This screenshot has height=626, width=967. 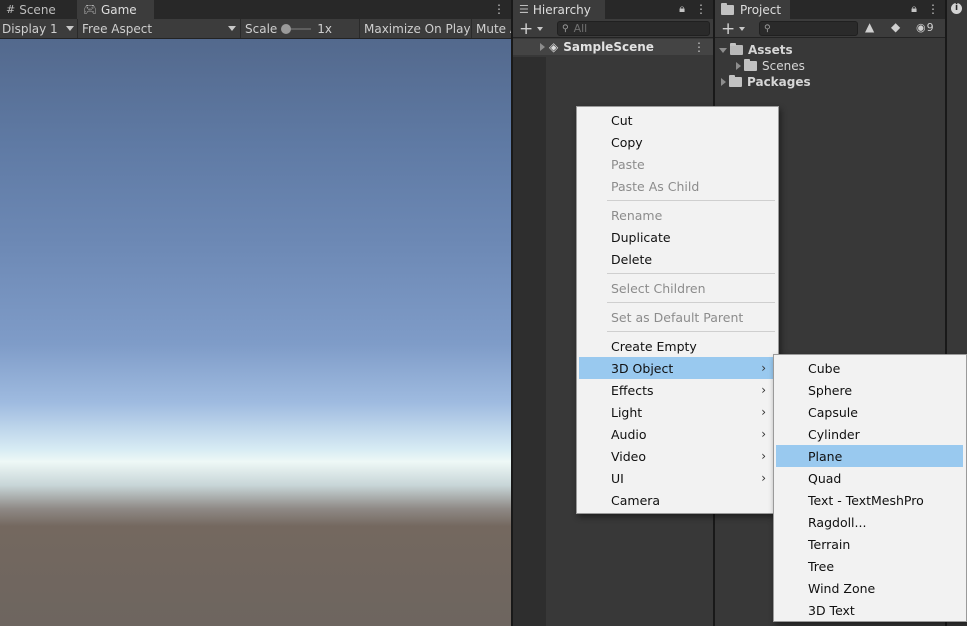 What do you see at coordinates (736, 49) in the screenshot?
I see `folder-open-icon` at bounding box center [736, 49].